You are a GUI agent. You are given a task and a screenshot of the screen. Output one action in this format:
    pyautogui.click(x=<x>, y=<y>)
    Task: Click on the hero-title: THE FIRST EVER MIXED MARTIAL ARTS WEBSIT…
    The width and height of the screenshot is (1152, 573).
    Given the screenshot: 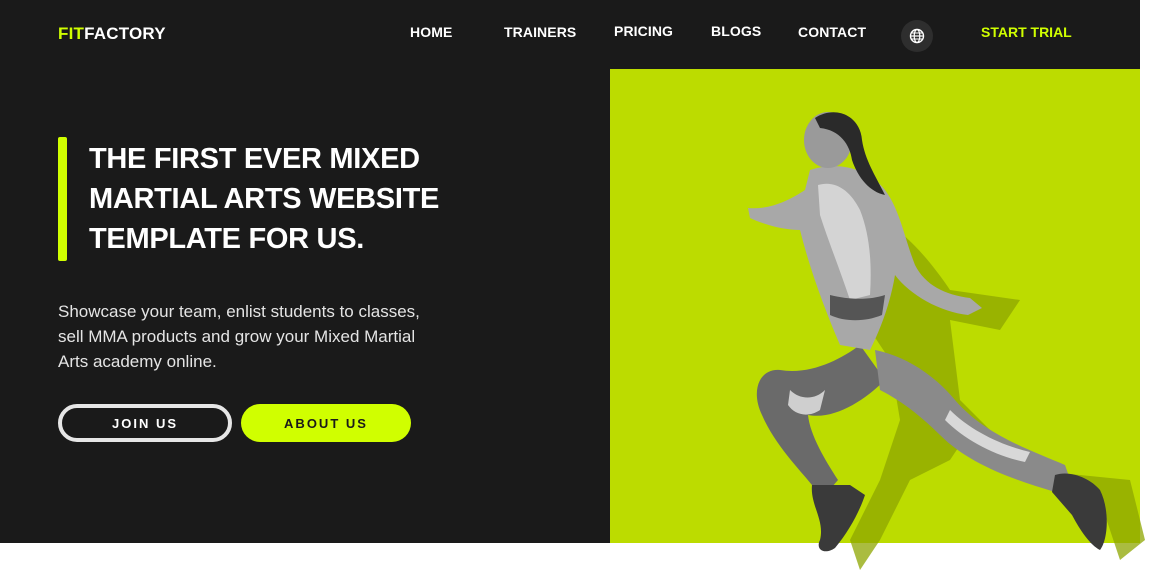 What is the action you would take?
    pyautogui.click(x=264, y=199)
    